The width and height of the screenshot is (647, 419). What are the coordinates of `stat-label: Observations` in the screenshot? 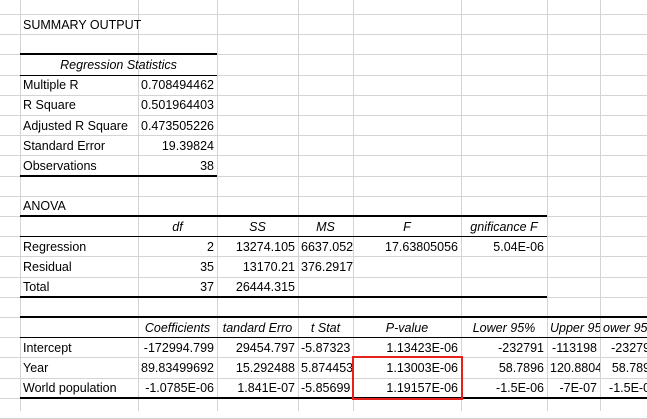 It's located at (79, 166).